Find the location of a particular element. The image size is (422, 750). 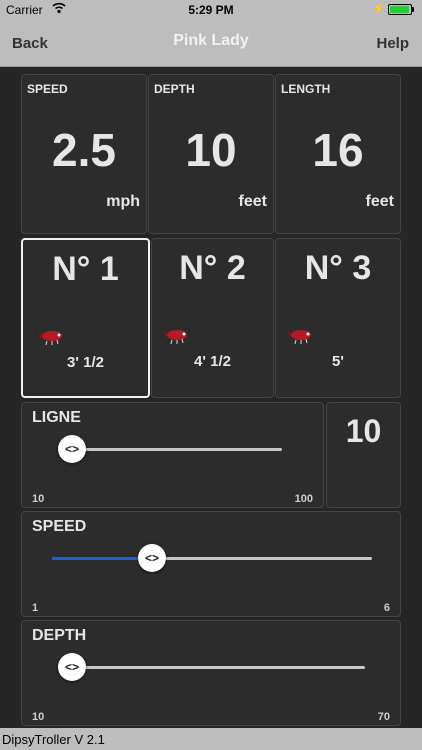

speed-stat-value: 2.5 is located at coordinates (84, 150).